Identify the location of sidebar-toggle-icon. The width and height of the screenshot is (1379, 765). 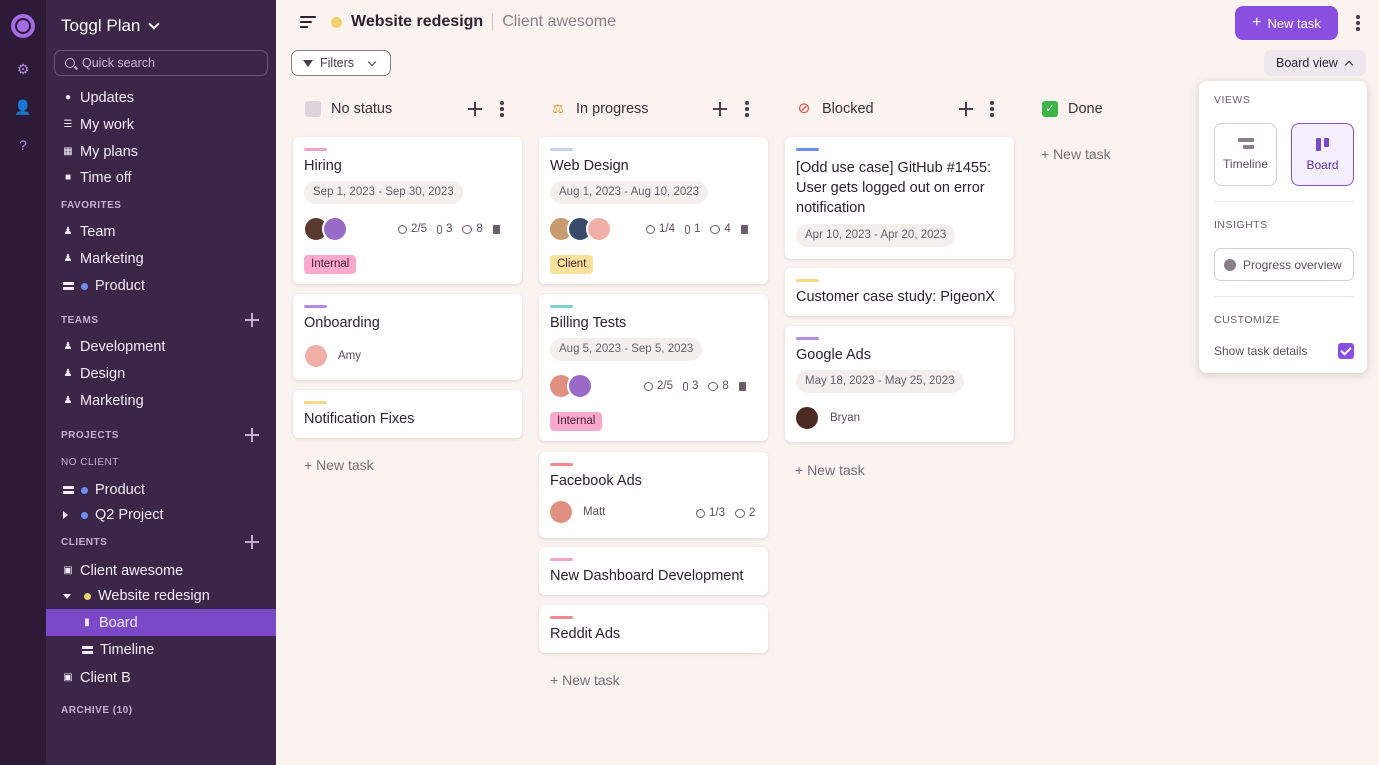
(308, 22).